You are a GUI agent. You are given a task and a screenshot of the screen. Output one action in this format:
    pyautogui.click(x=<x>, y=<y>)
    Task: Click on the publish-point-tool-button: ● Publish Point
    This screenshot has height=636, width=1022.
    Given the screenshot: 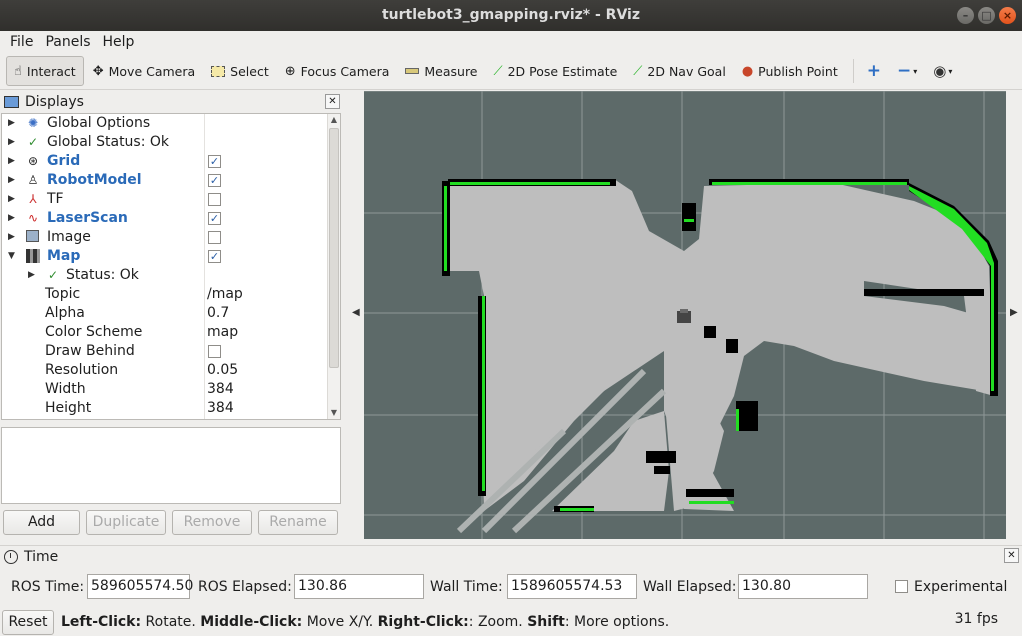 What is the action you would take?
    pyautogui.click(x=790, y=71)
    